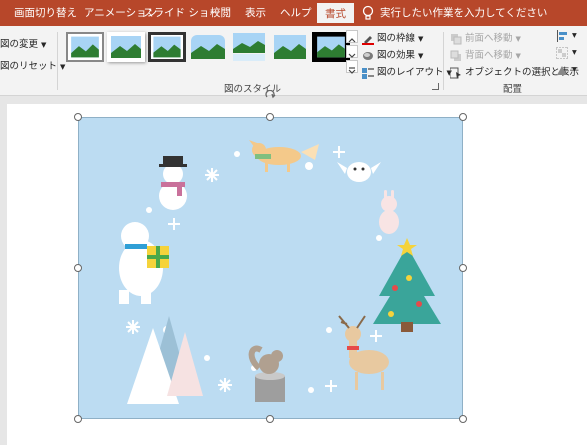  I want to click on picture-styles-gallery, so click(204, 50).